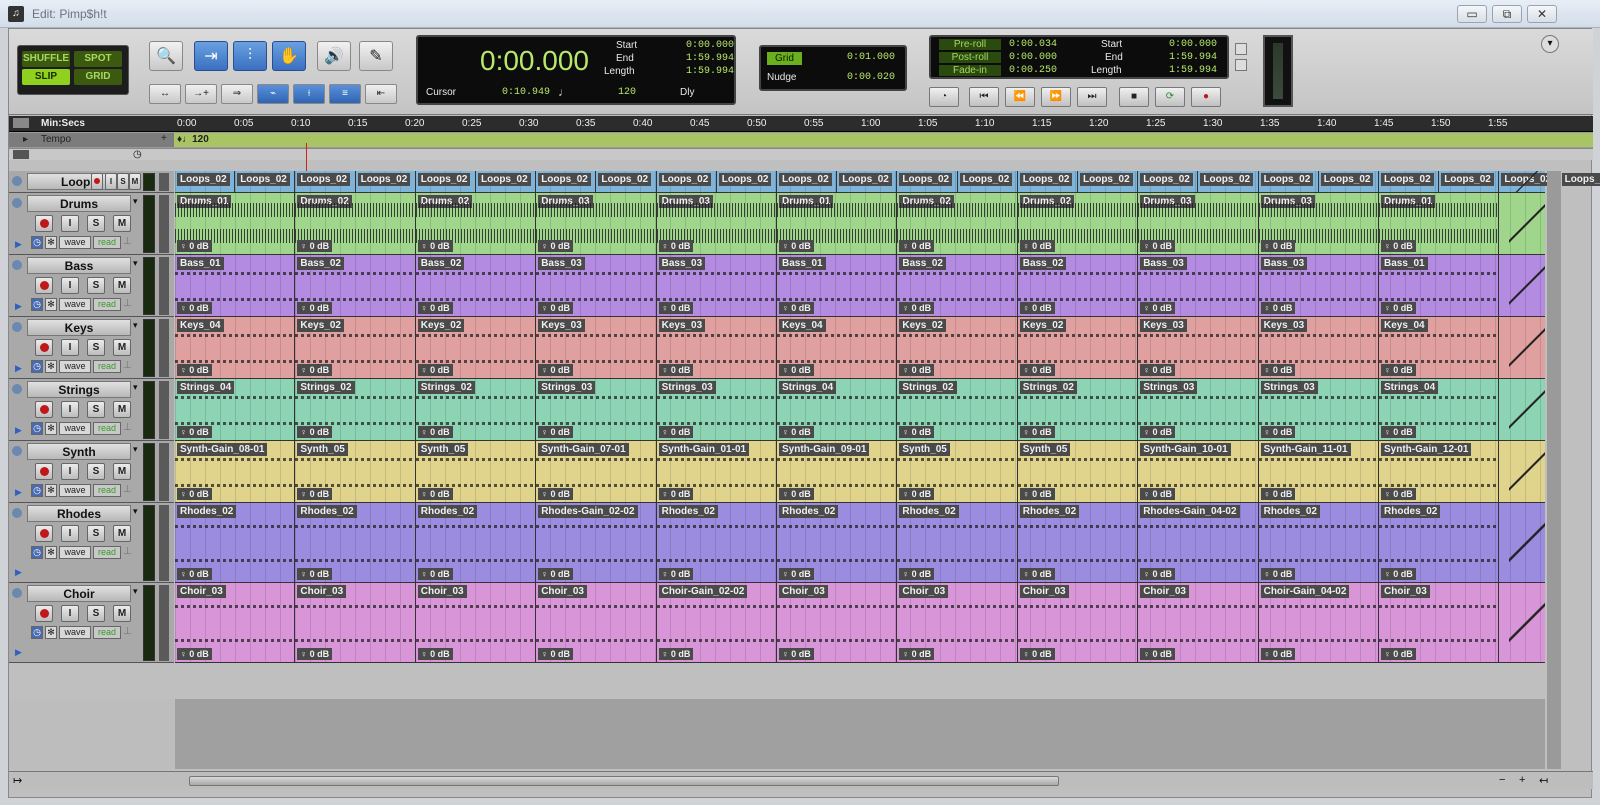  I want to click on clip: Bass_01 ♀ 0 dB, so click(837, 285).